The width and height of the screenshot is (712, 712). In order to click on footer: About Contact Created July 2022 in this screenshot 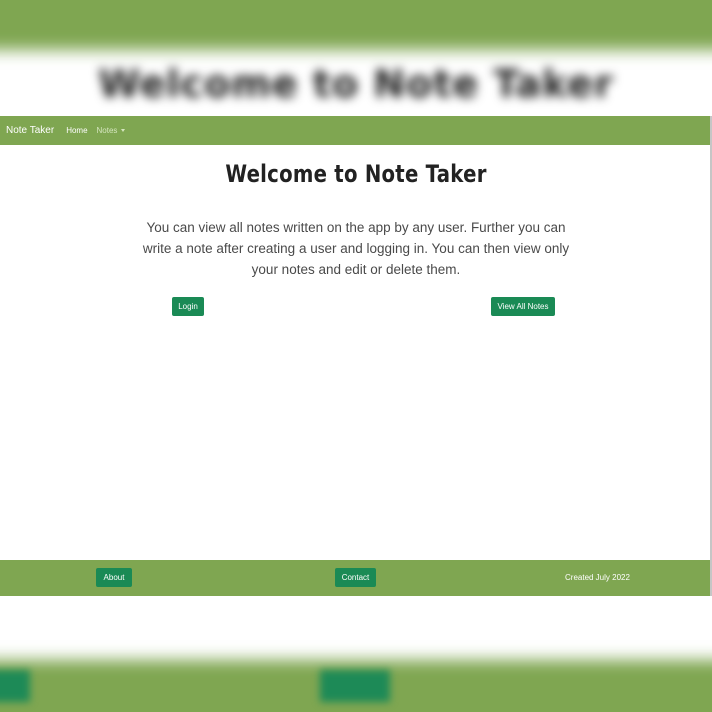, I will do `click(356, 578)`.